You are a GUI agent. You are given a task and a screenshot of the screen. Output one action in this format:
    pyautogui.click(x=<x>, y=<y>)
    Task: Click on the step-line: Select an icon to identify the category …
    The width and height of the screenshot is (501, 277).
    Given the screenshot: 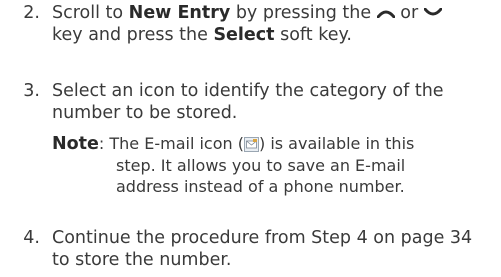 What is the action you would take?
    pyautogui.click(x=248, y=91)
    